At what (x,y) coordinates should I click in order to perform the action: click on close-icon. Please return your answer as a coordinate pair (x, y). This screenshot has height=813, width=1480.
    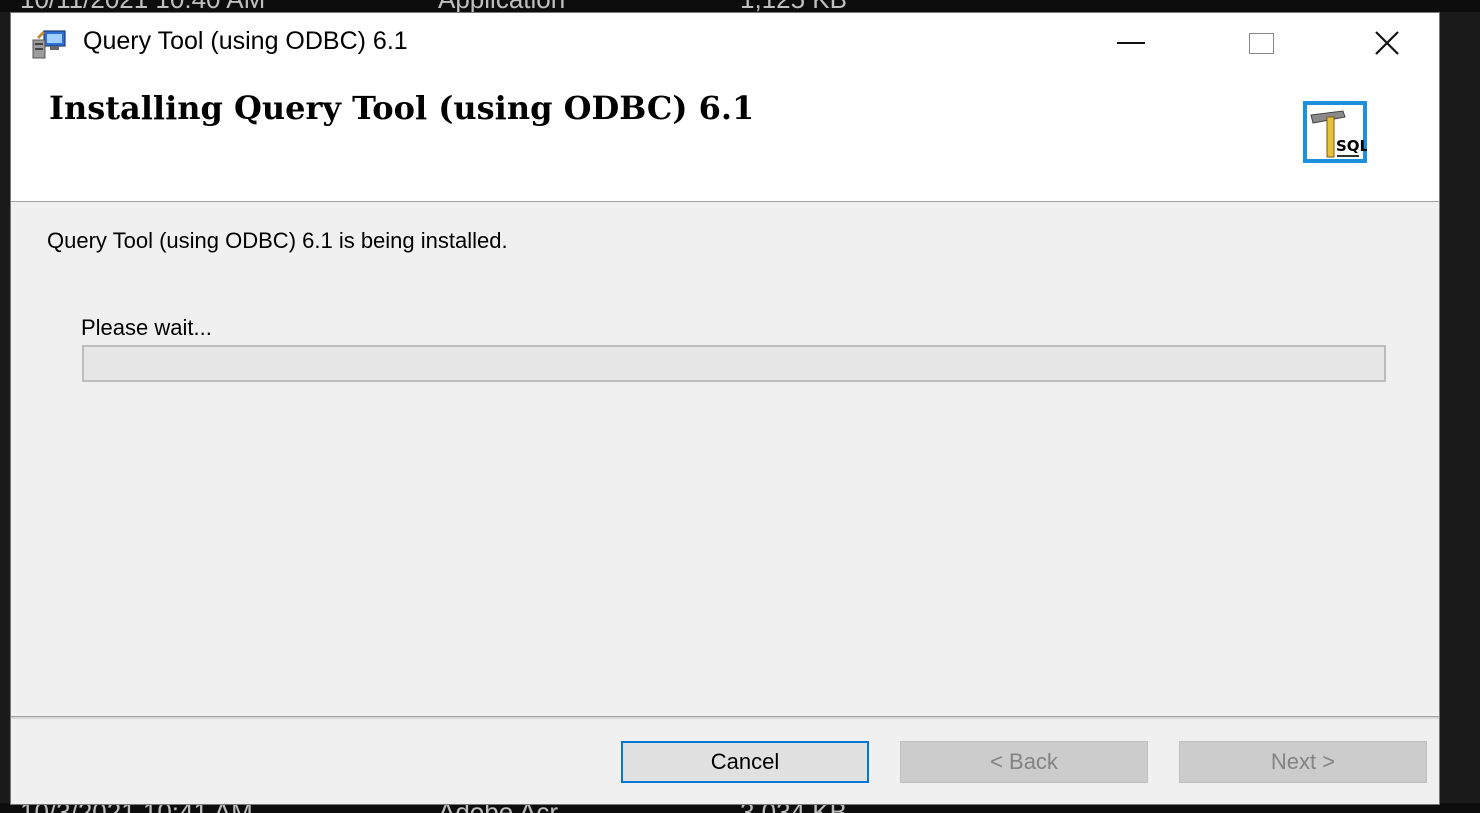
    Looking at the image, I should click on (1387, 43).